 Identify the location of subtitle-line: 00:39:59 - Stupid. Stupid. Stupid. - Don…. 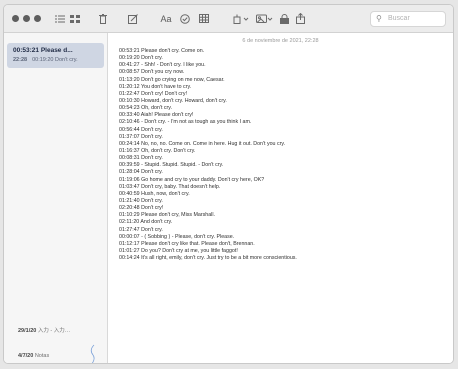
(171, 165).